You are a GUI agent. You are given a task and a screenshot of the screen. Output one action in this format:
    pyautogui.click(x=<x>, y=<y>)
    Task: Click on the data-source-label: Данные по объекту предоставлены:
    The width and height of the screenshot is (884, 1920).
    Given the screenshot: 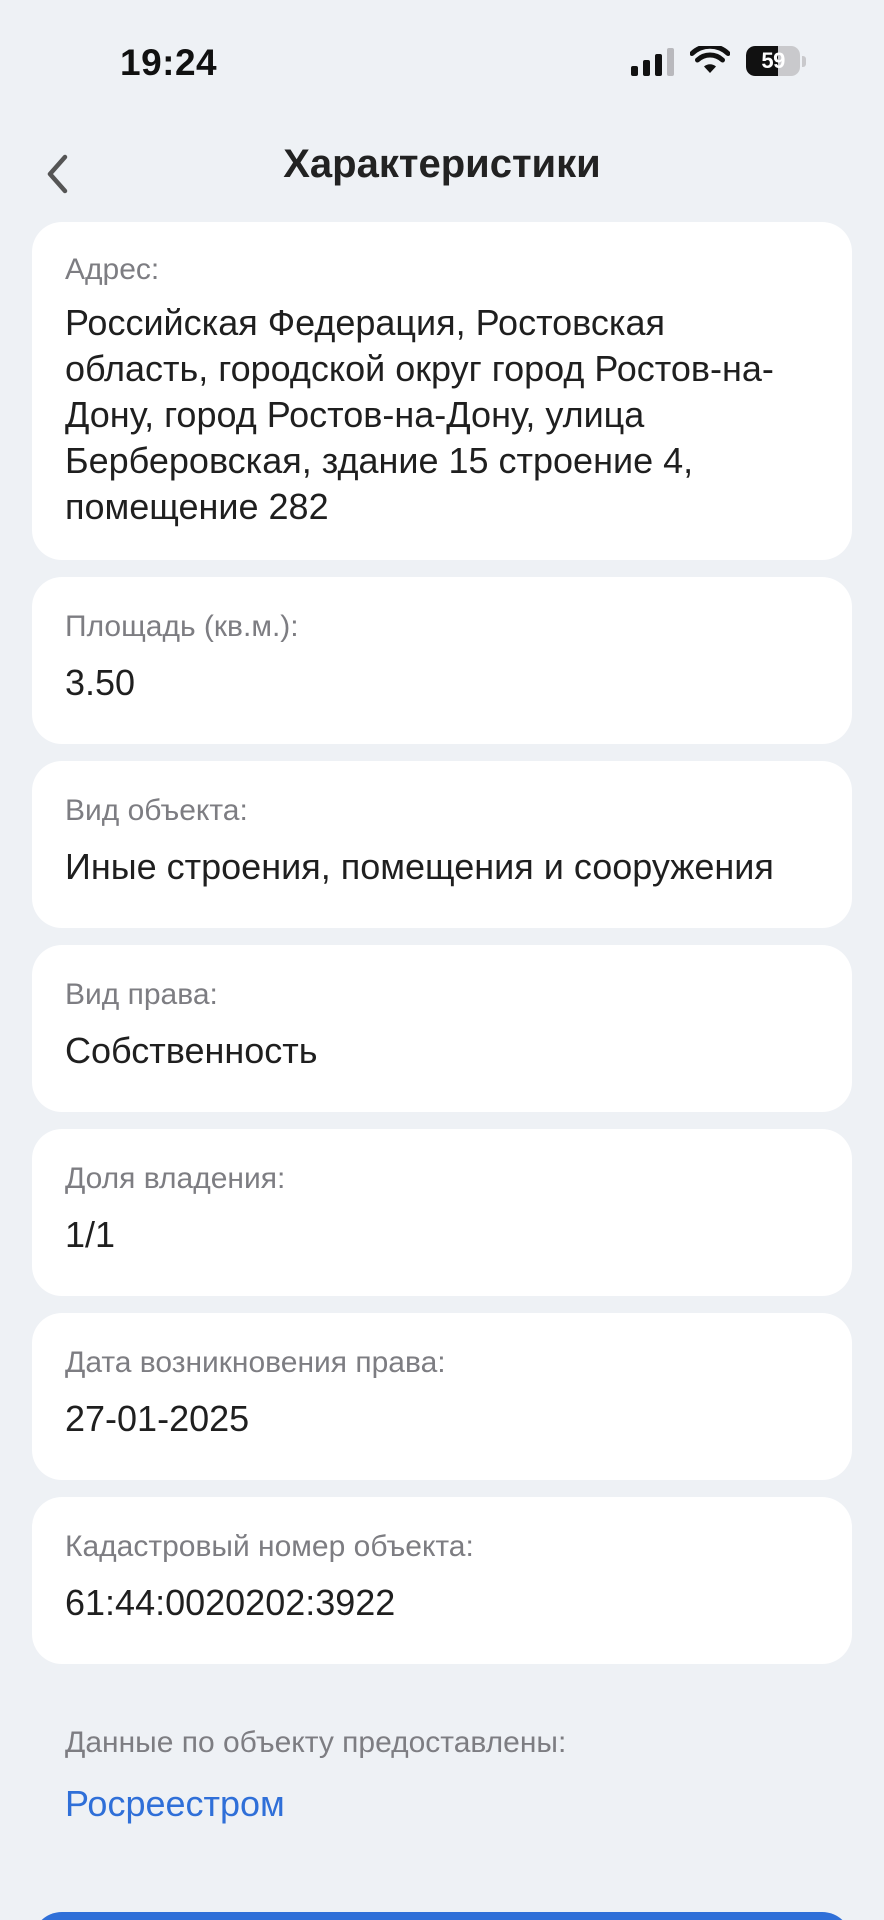 What is the action you would take?
    pyautogui.click(x=316, y=1742)
    